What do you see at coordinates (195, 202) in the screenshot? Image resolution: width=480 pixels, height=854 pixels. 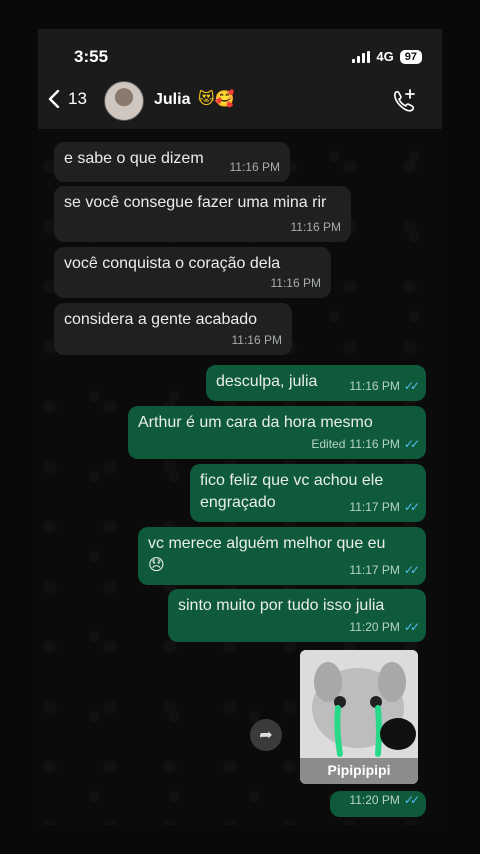 I see `message-text: se você consegue fazer uma mina rir` at bounding box center [195, 202].